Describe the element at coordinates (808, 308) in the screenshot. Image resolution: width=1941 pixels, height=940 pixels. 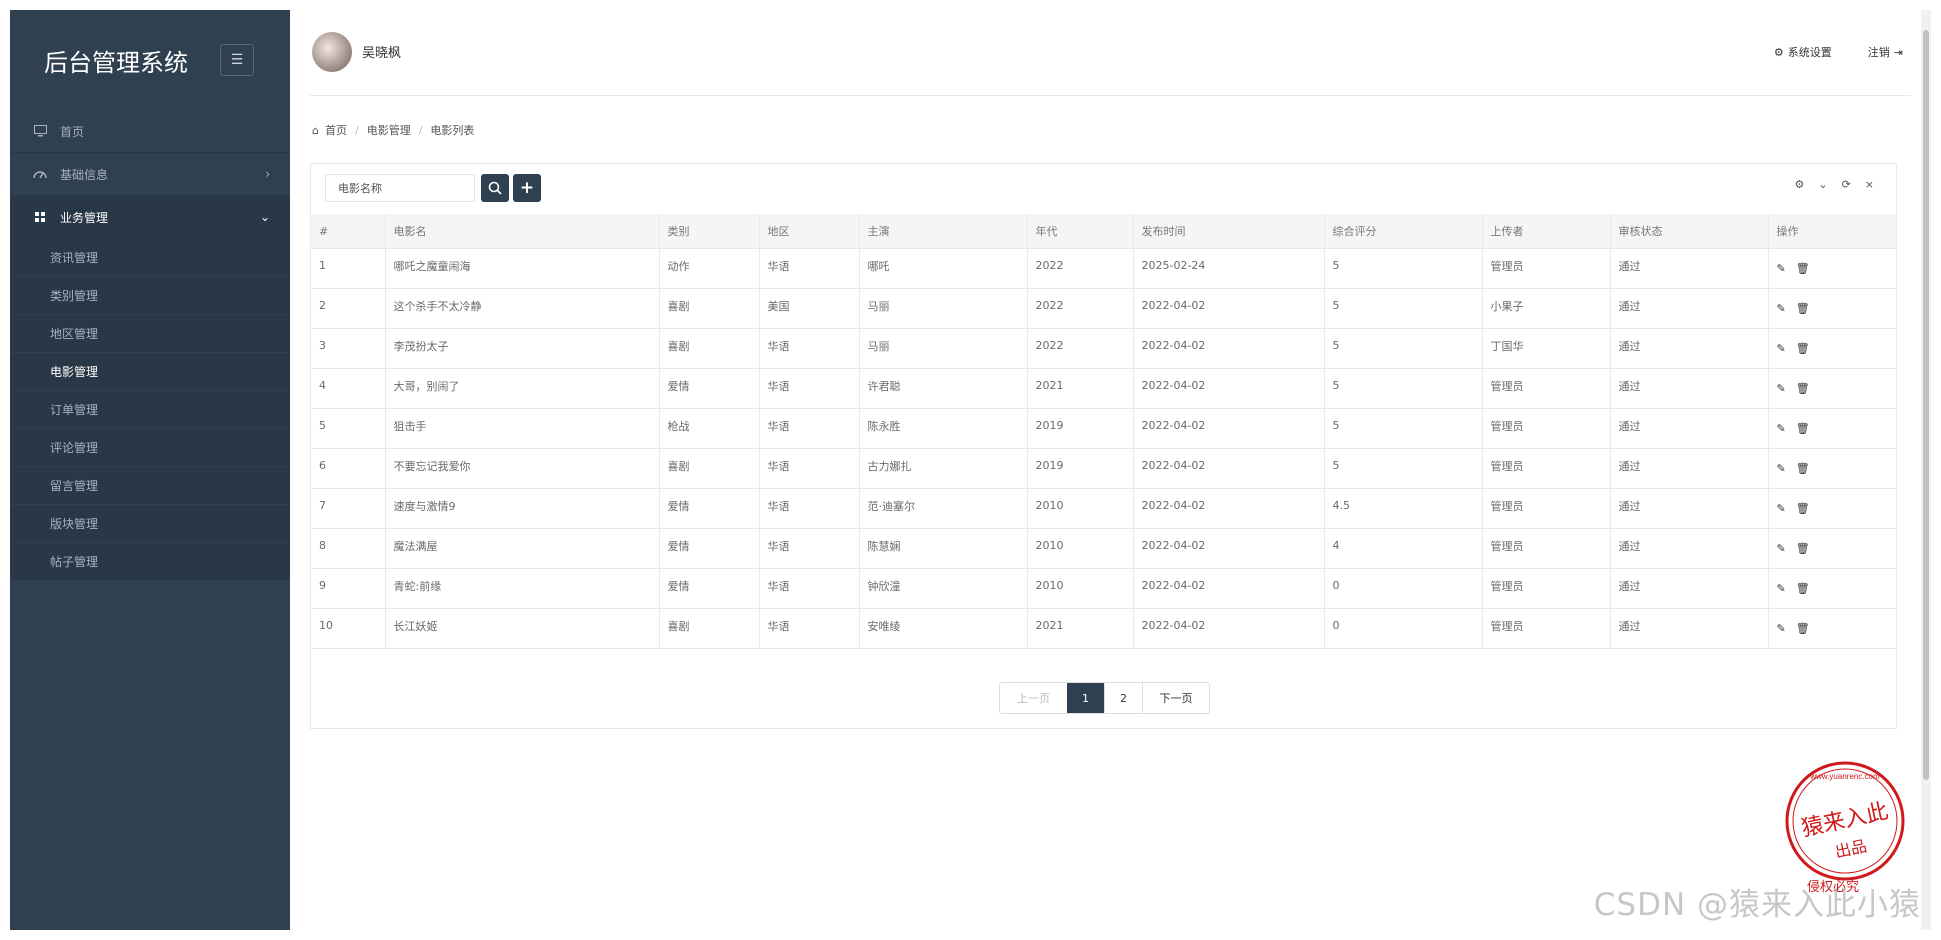
I see `table-cell: 美国` at that location.